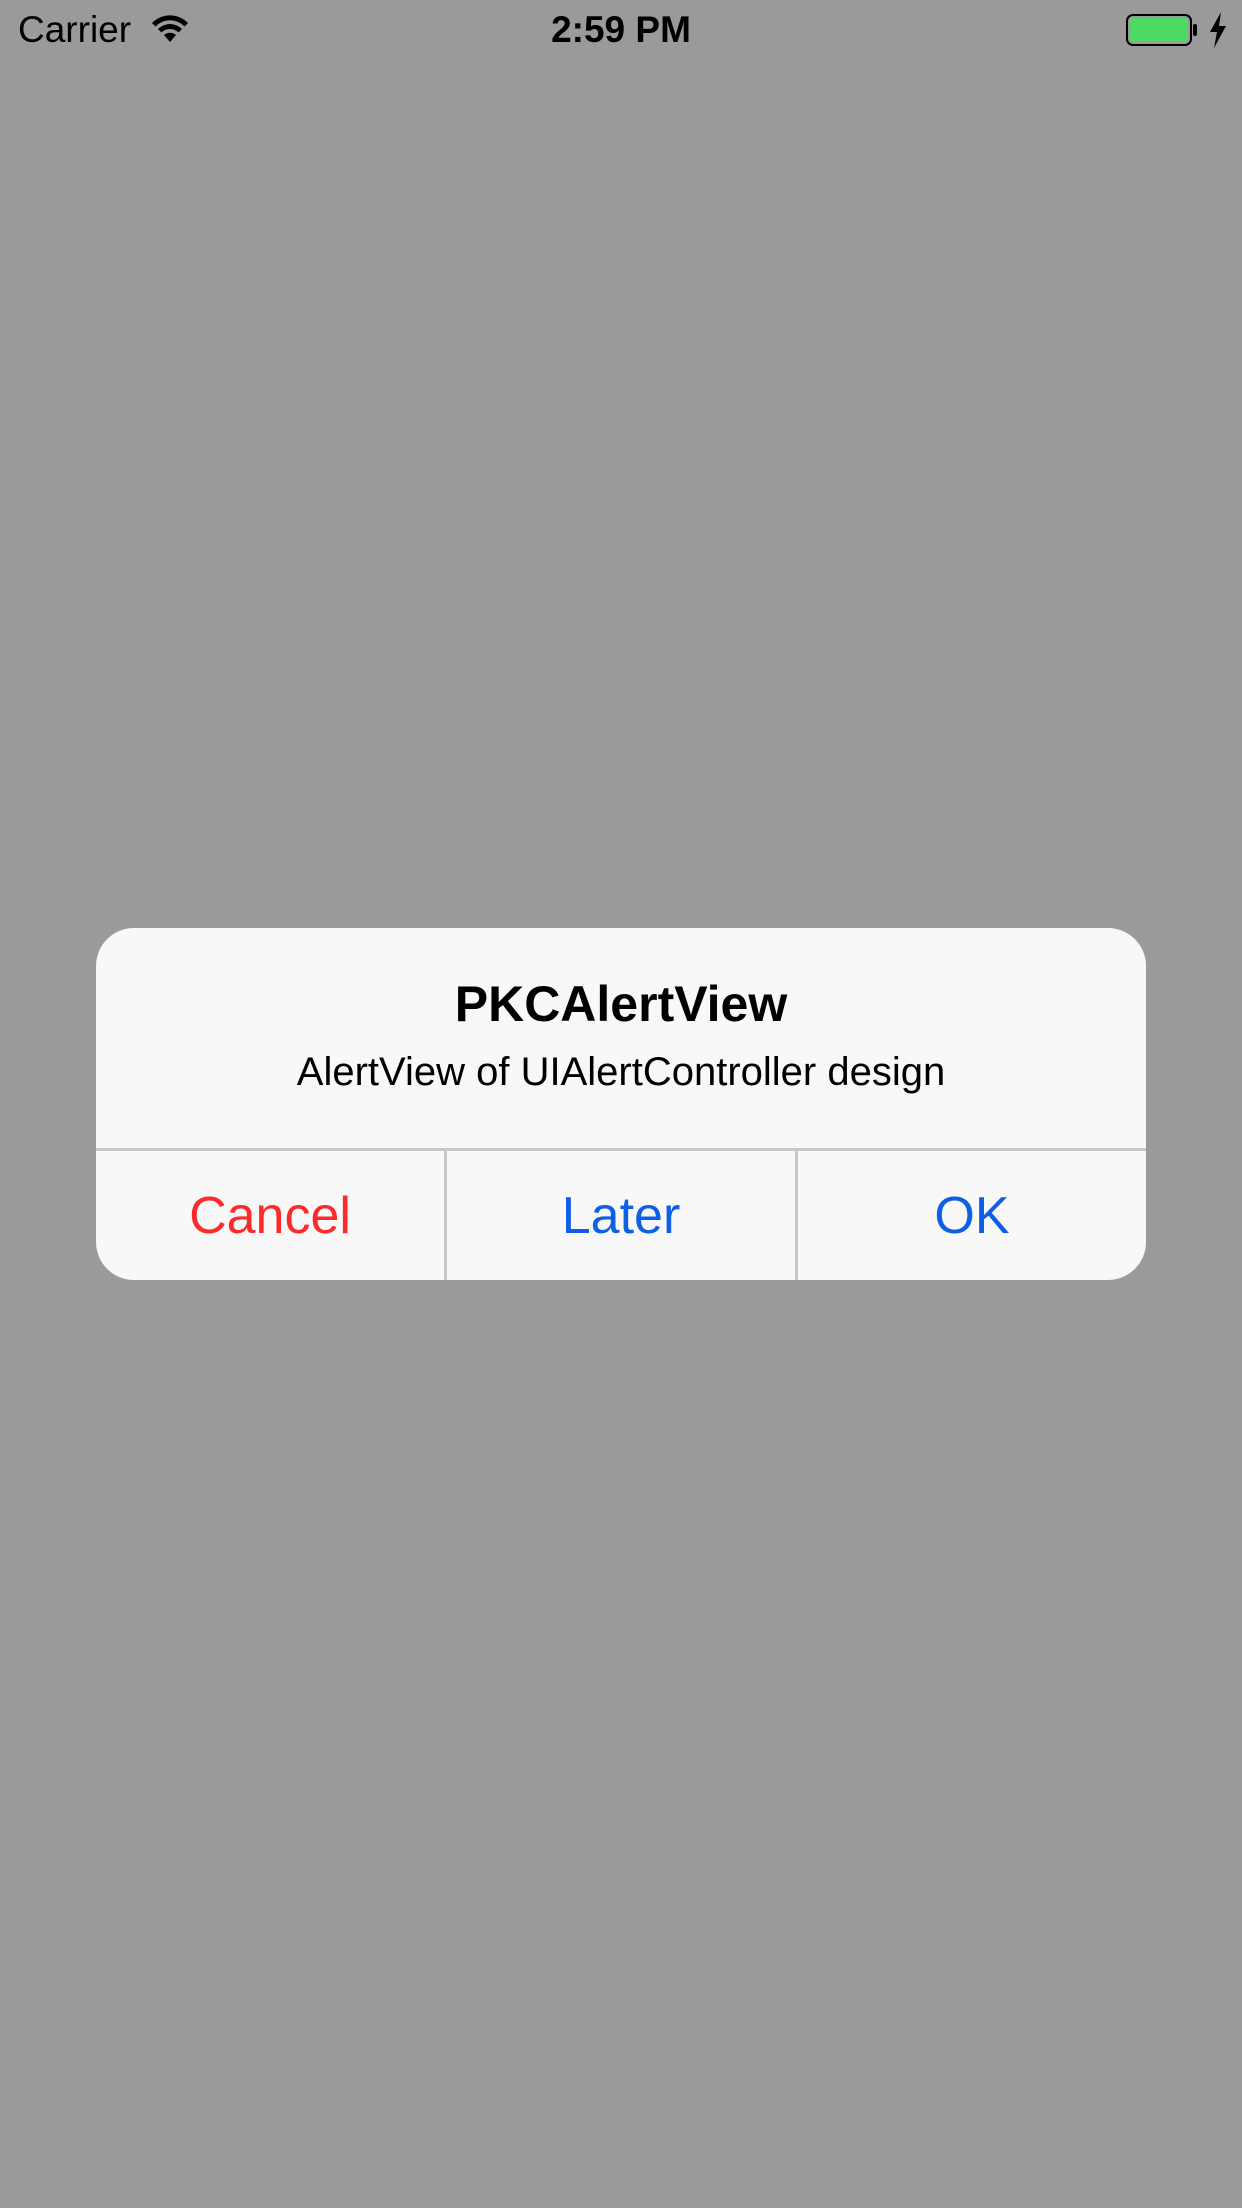 The image size is (1242, 2208). Describe the element at coordinates (1218, 30) in the screenshot. I see `charging-bolt-icon` at that location.